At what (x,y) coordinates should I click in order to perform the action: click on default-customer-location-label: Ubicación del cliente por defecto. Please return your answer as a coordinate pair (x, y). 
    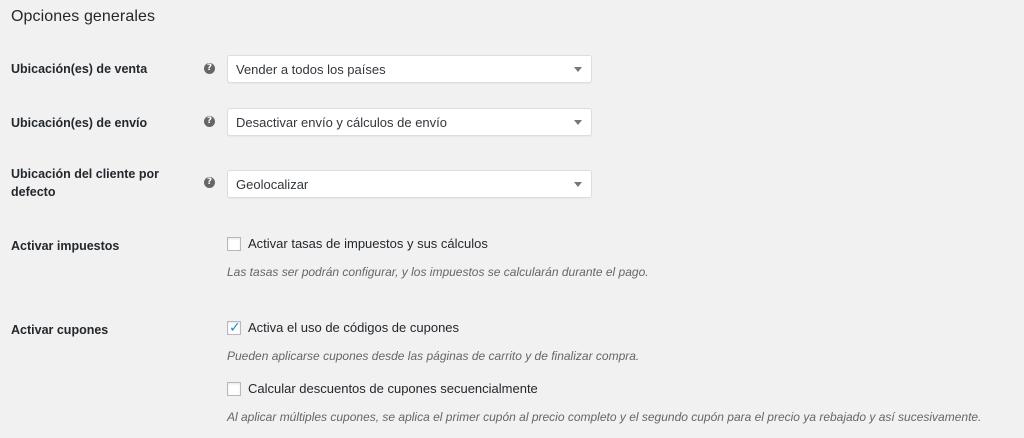
    Looking at the image, I should click on (85, 183).